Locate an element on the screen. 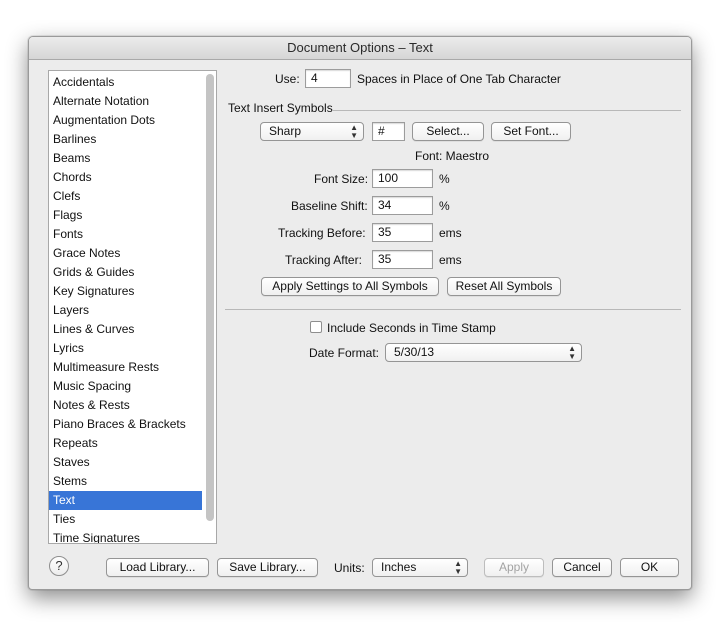 This screenshot has width=718, height=624. font-size-label: Font Size: is located at coordinates (341, 179).